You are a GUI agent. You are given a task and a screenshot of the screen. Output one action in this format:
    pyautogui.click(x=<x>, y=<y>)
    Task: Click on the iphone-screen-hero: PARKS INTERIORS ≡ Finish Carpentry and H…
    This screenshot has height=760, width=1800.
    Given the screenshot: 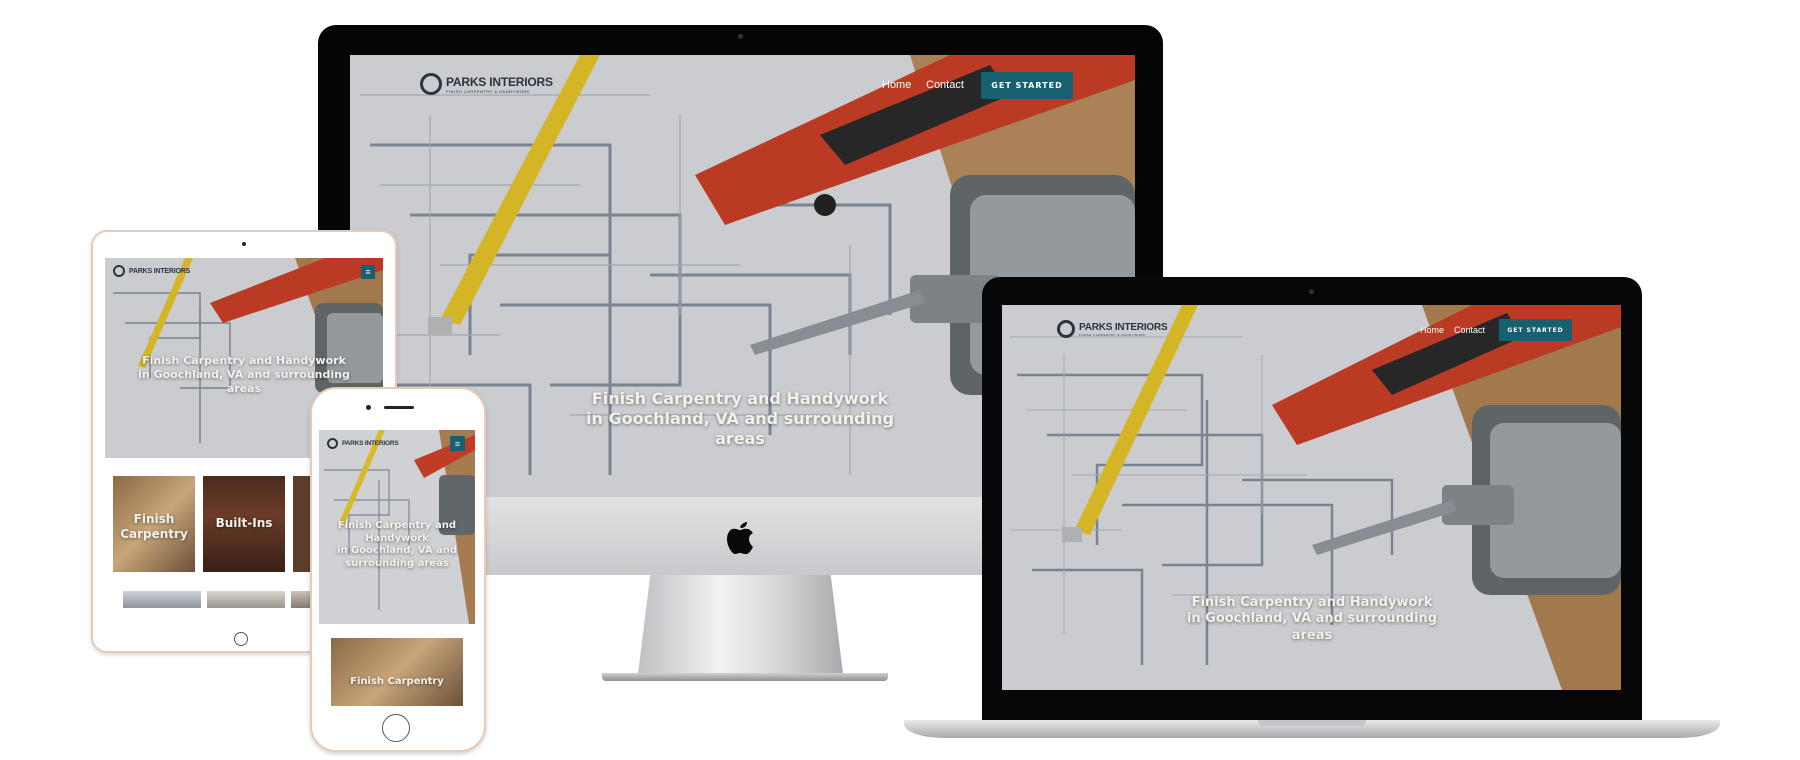 What is the action you would take?
    pyautogui.click(x=397, y=527)
    